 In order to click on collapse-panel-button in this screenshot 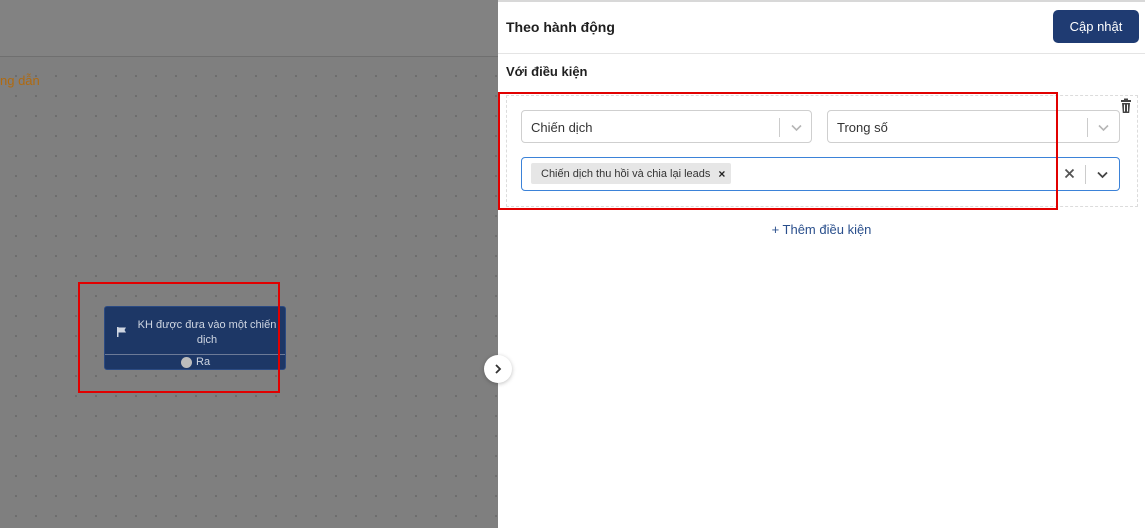, I will do `click(498, 369)`.